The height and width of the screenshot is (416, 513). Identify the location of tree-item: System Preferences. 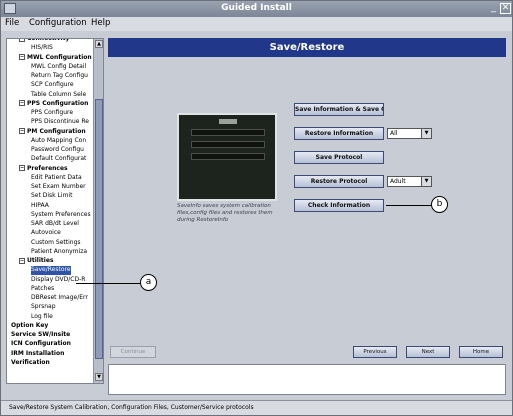
(61, 215).